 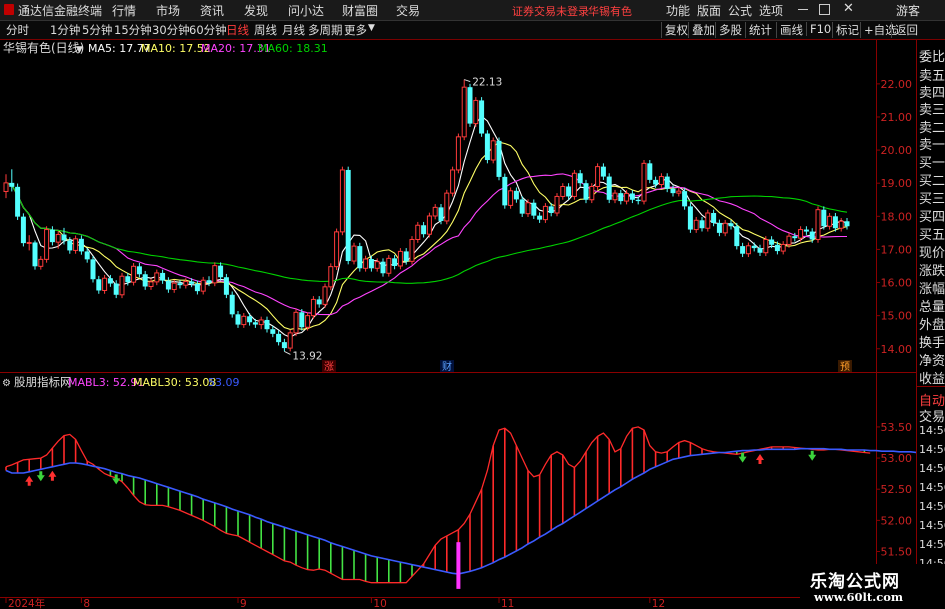 What do you see at coordinates (212, 10) in the screenshot?
I see `menu-news: 资讯` at bounding box center [212, 10].